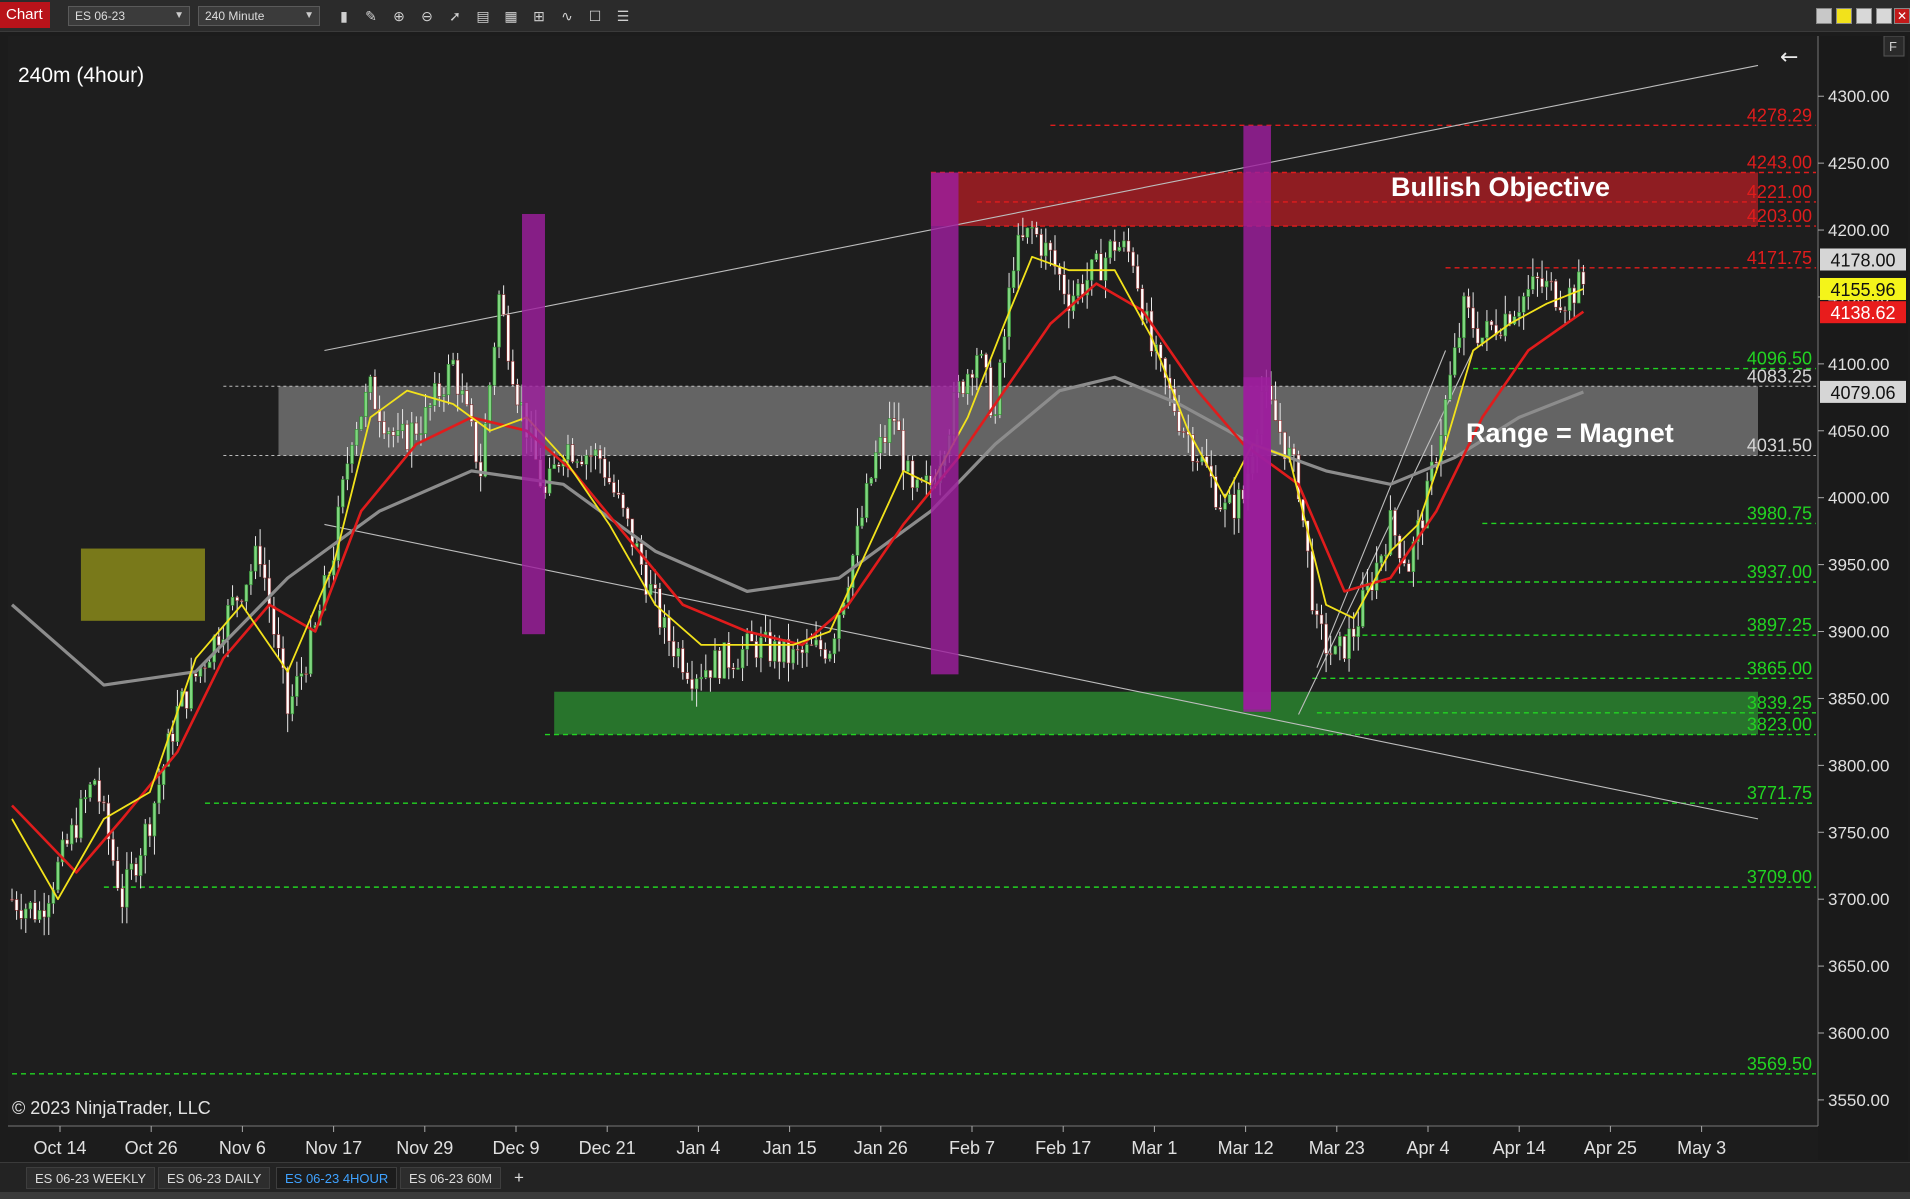  I want to click on tab-weekly: ES 06-23 WEEKLY, so click(91, 1178).